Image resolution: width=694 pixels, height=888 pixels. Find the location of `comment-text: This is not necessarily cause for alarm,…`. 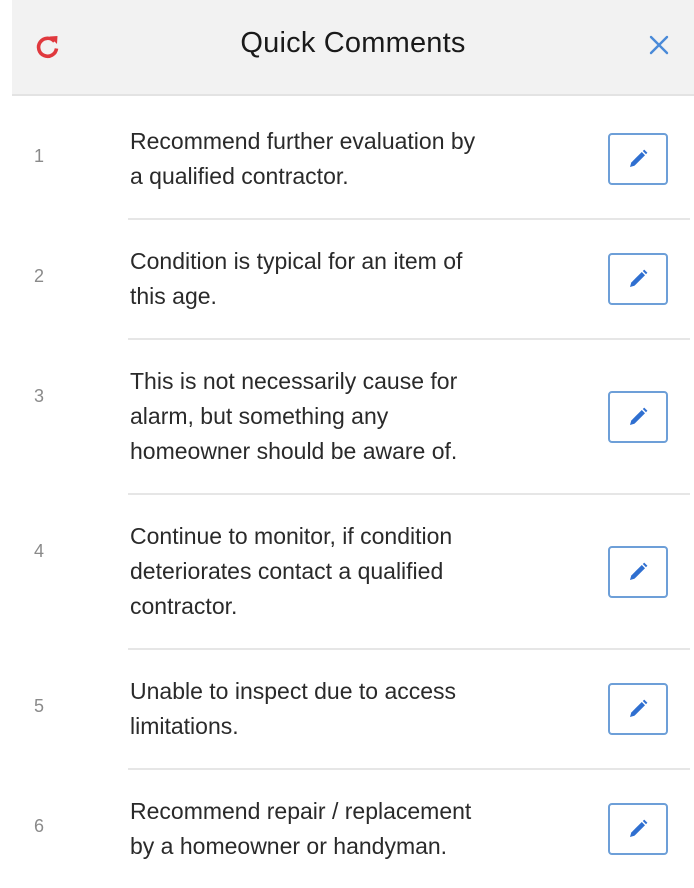

comment-text: This is not necessarily cause for alarm,… is located at coordinates (363, 416).